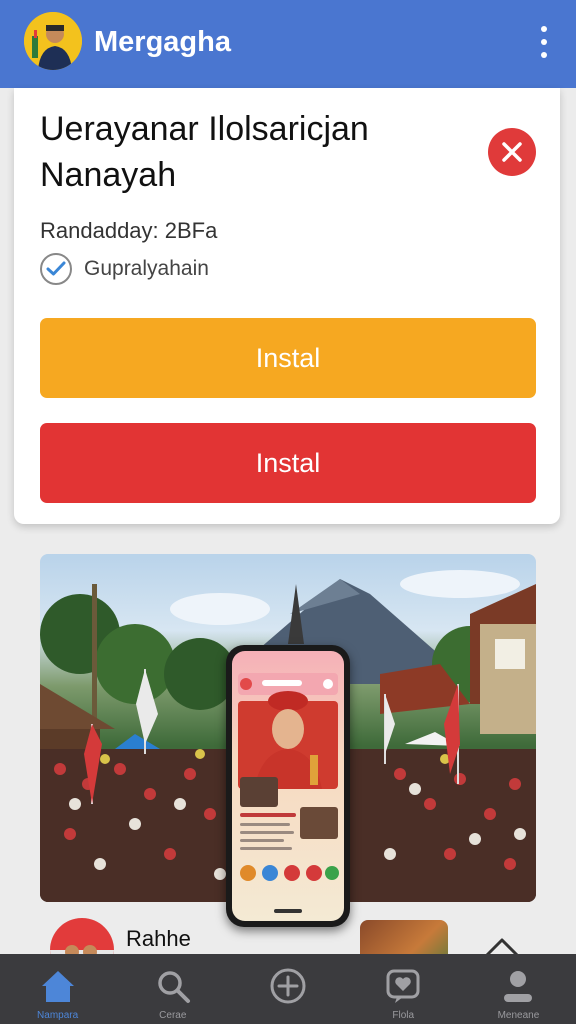  I want to click on bottom-nav: Nampara Cerae Flola Meneane, so click(288, 989).